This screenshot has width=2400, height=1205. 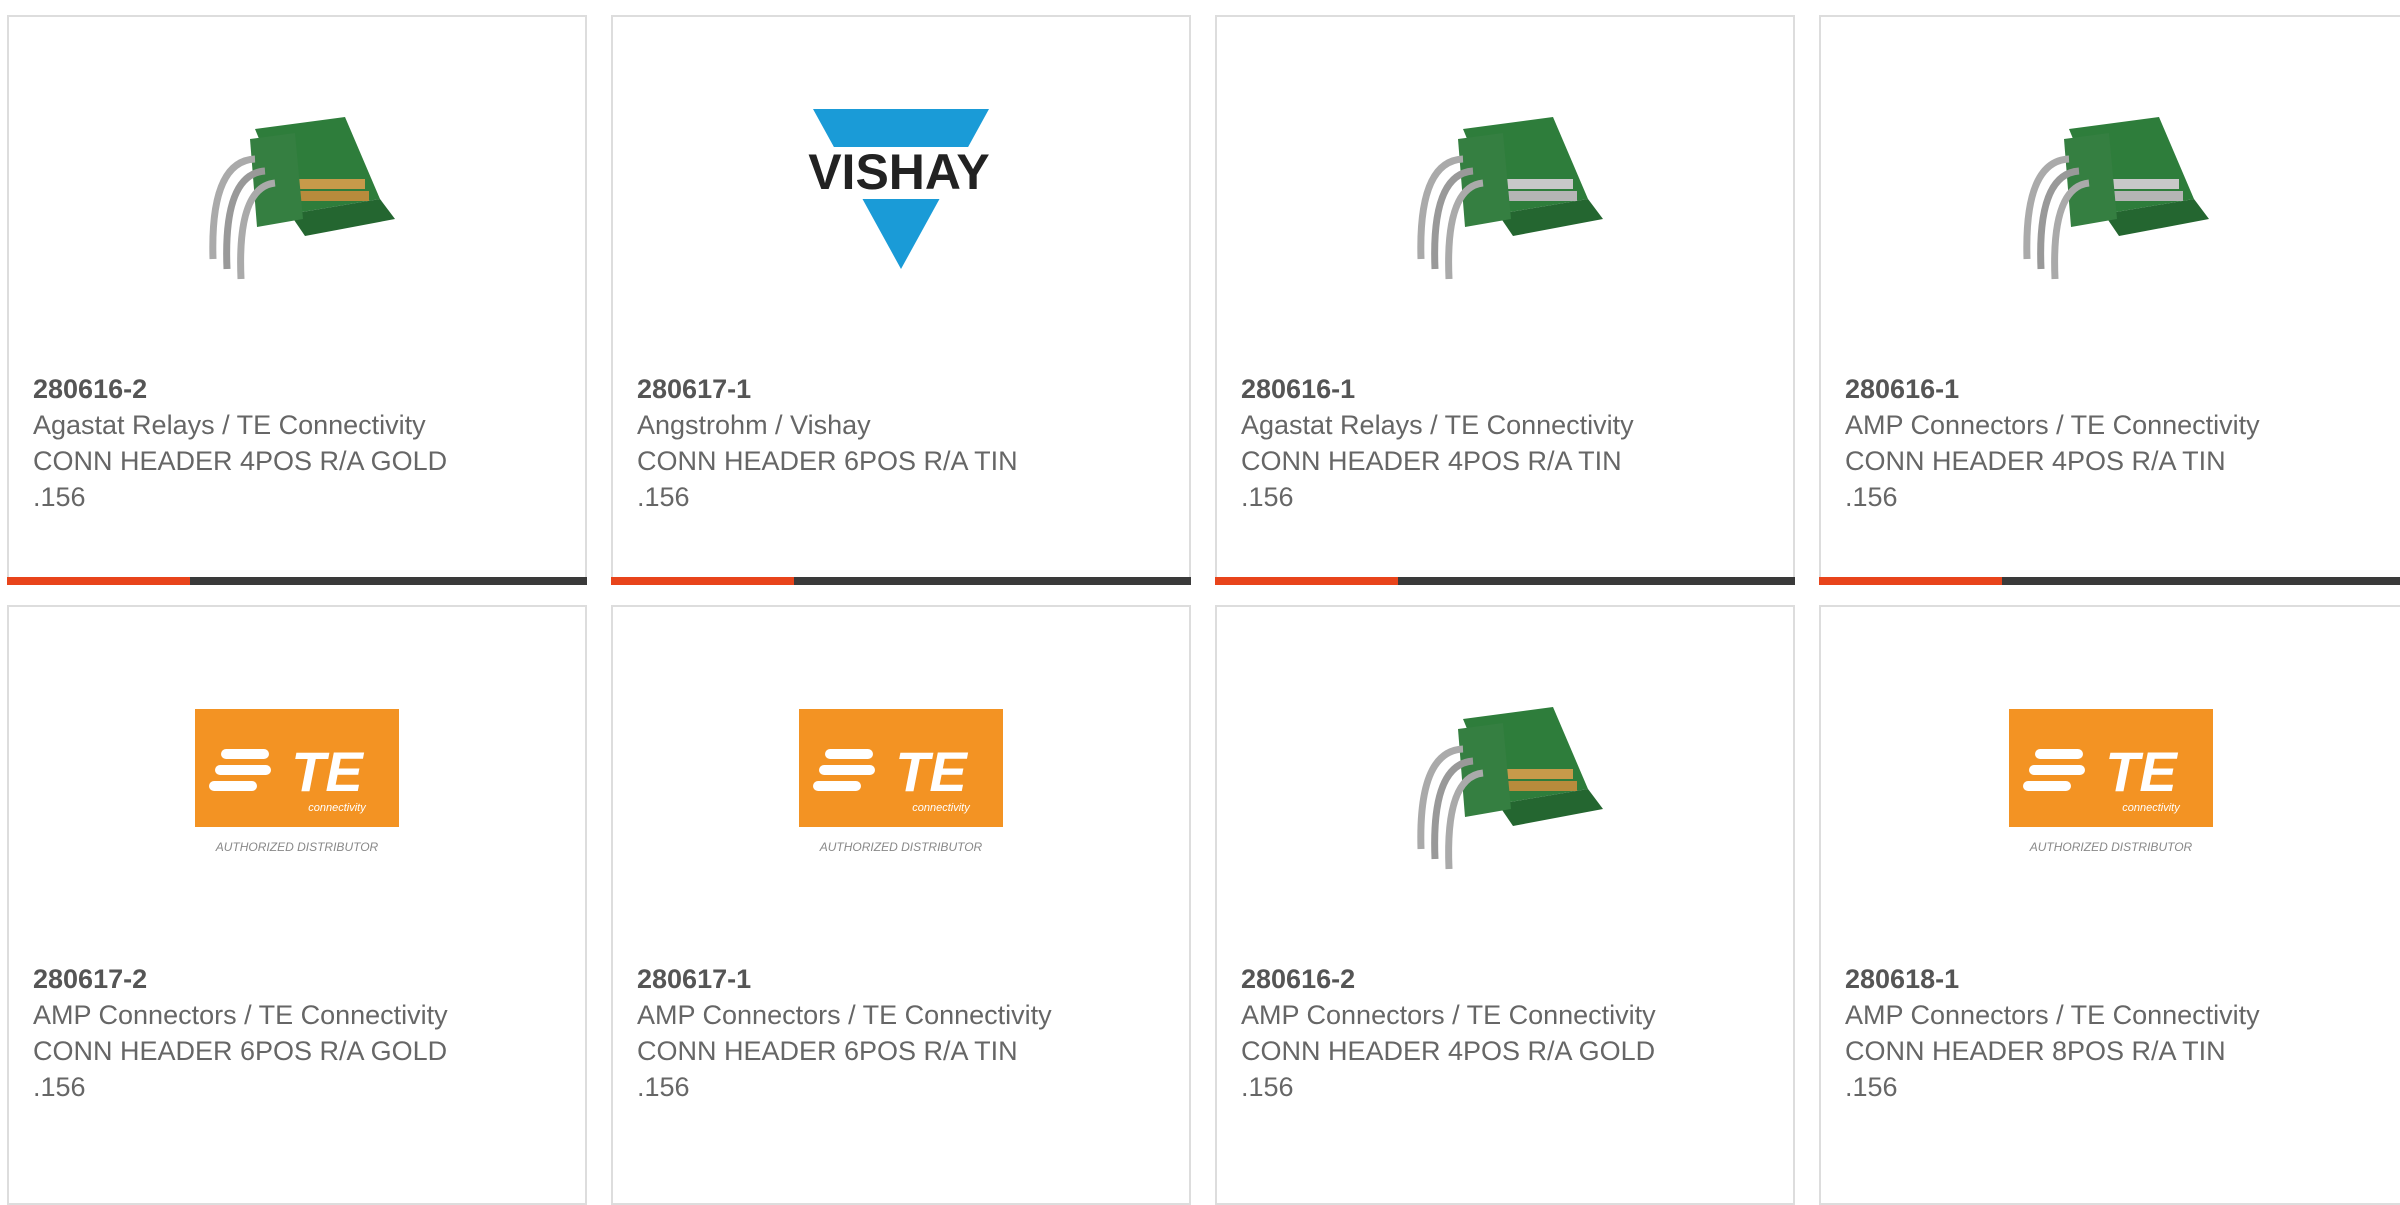 I want to click on product-image: VISHAY, so click(x=901, y=191).